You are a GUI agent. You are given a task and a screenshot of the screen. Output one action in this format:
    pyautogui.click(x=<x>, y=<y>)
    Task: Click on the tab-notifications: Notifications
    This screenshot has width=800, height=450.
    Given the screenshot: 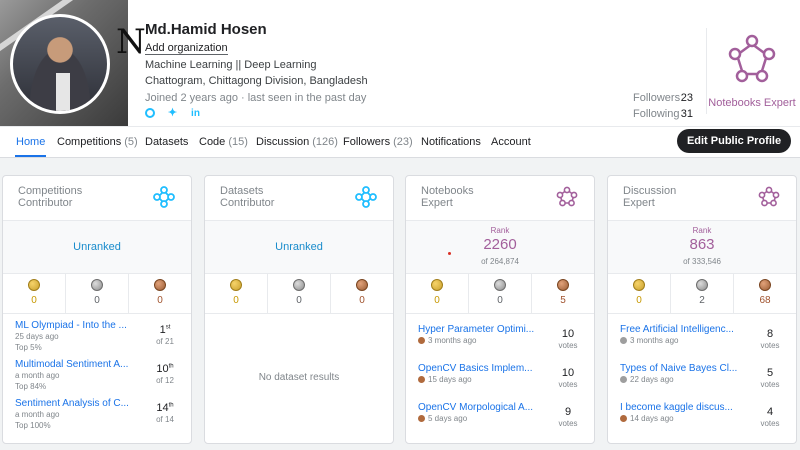 What is the action you would take?
    pyautogui.click(x=451, y=142)
    